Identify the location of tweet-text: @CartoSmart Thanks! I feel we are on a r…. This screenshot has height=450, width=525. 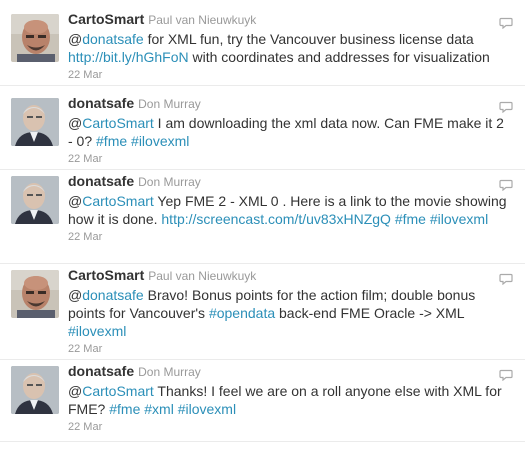
(289, 400).